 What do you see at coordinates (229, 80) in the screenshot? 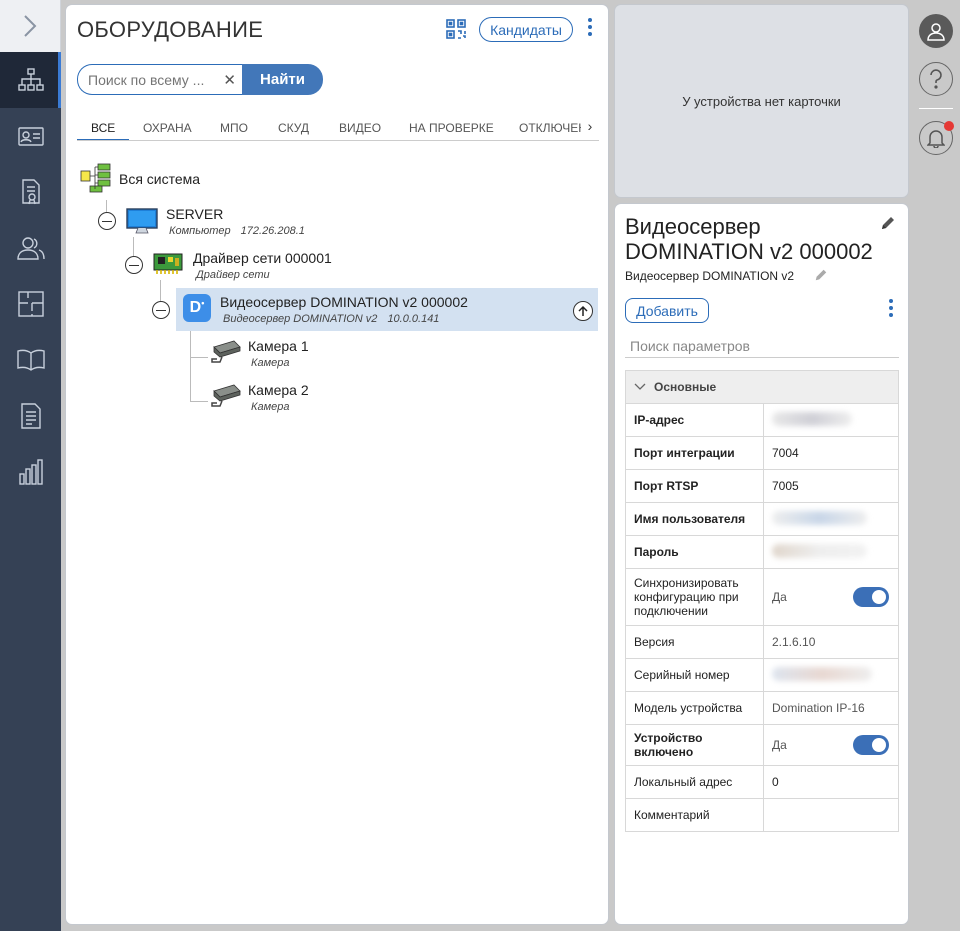
I see `clear-search-icon: ✕` at bounding box center [229, 80].